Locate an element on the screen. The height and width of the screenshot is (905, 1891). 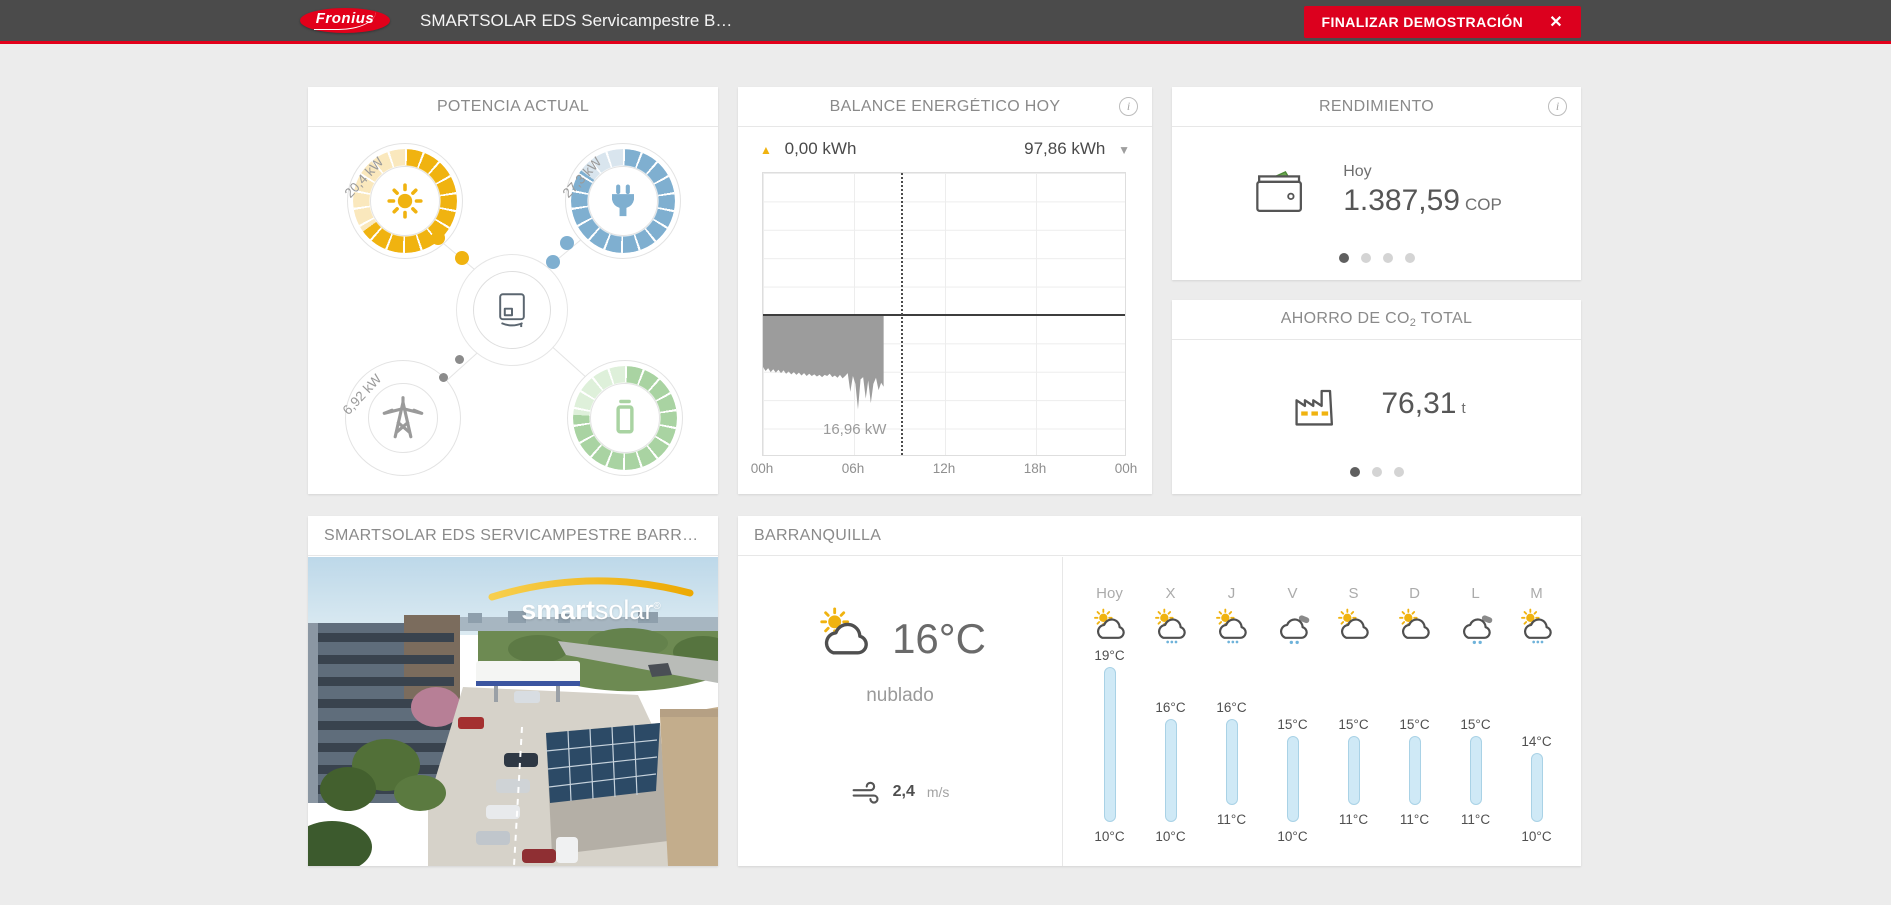
forecast-day-column: J 16°C 11°C is located at coordinates (1231, 725).